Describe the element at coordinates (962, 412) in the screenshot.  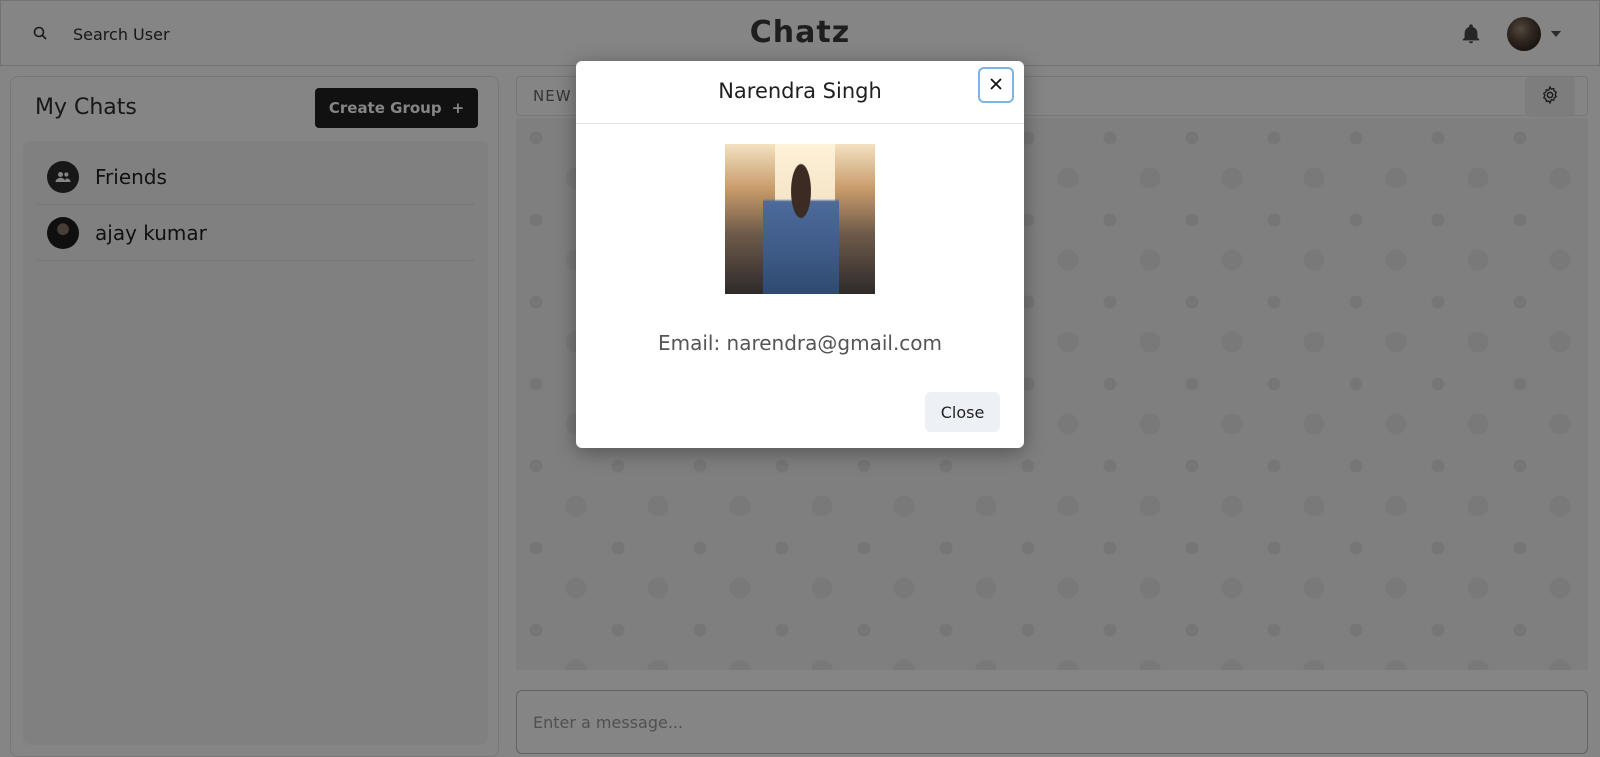
I see `close-button: Close` at that location.